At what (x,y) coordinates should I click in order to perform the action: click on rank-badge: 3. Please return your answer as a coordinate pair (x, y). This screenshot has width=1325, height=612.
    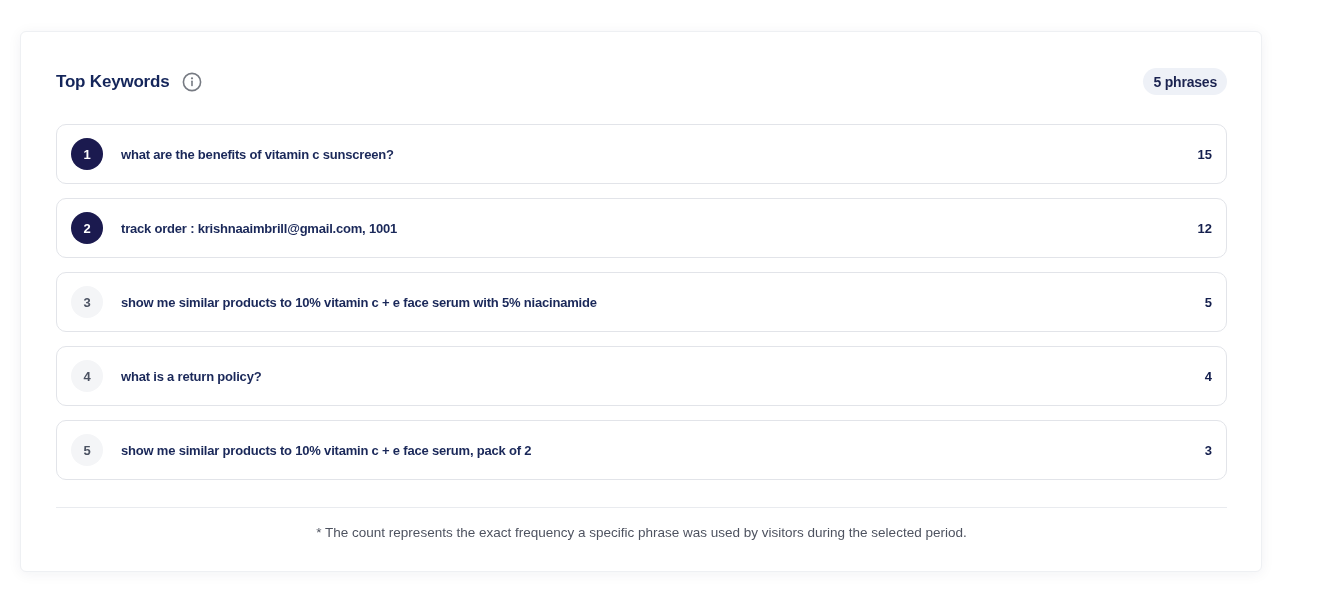
    Looking at the image, I should click on (87, 302).